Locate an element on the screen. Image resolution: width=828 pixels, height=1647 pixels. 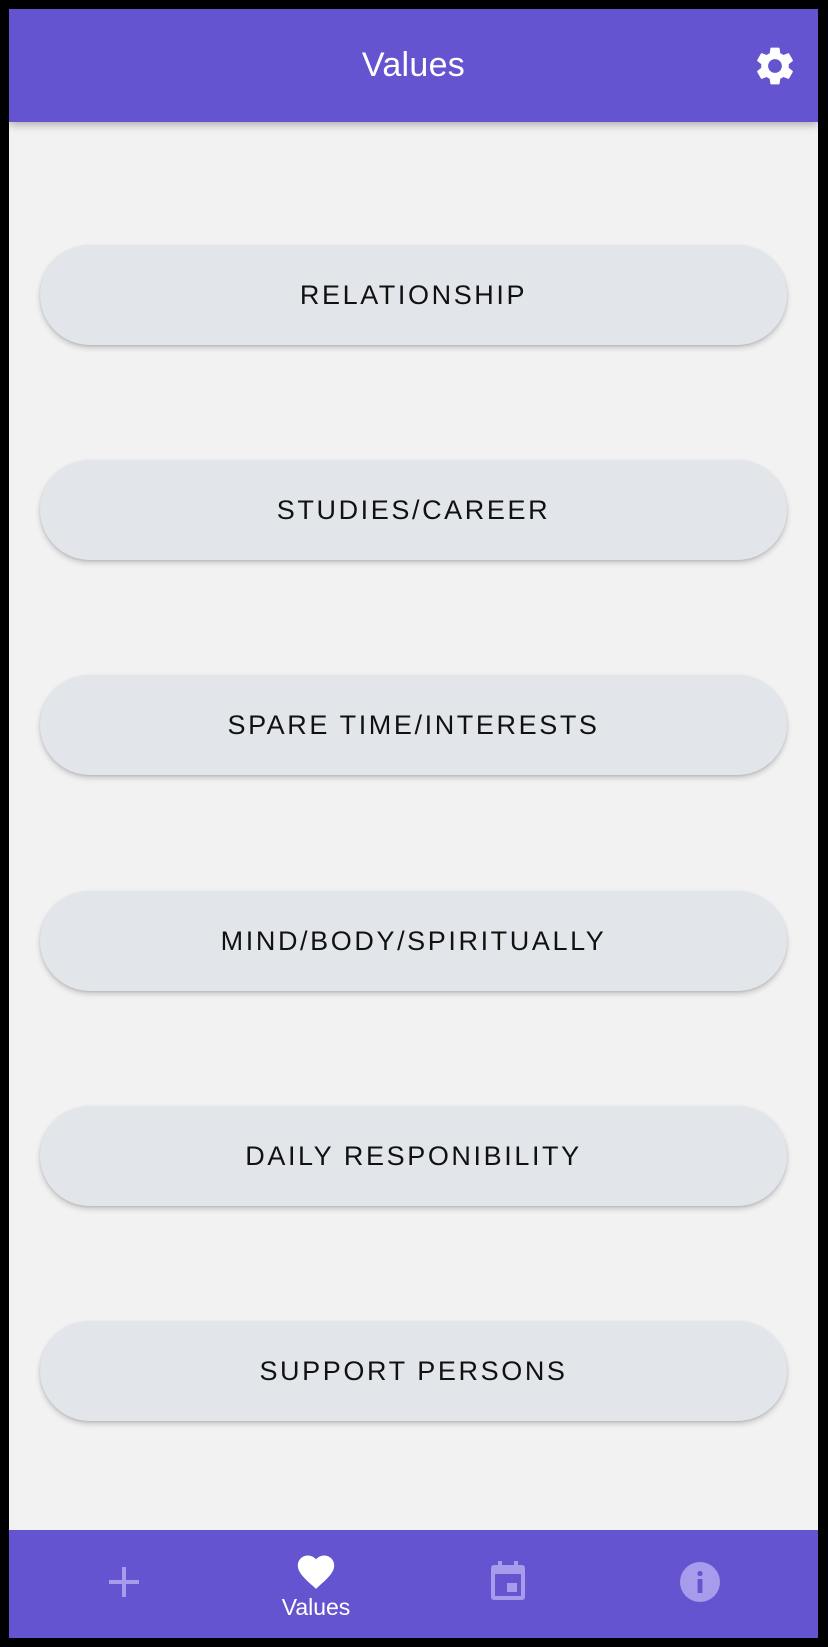
nav-item-values: Values is located at coordinates (316, 1584).